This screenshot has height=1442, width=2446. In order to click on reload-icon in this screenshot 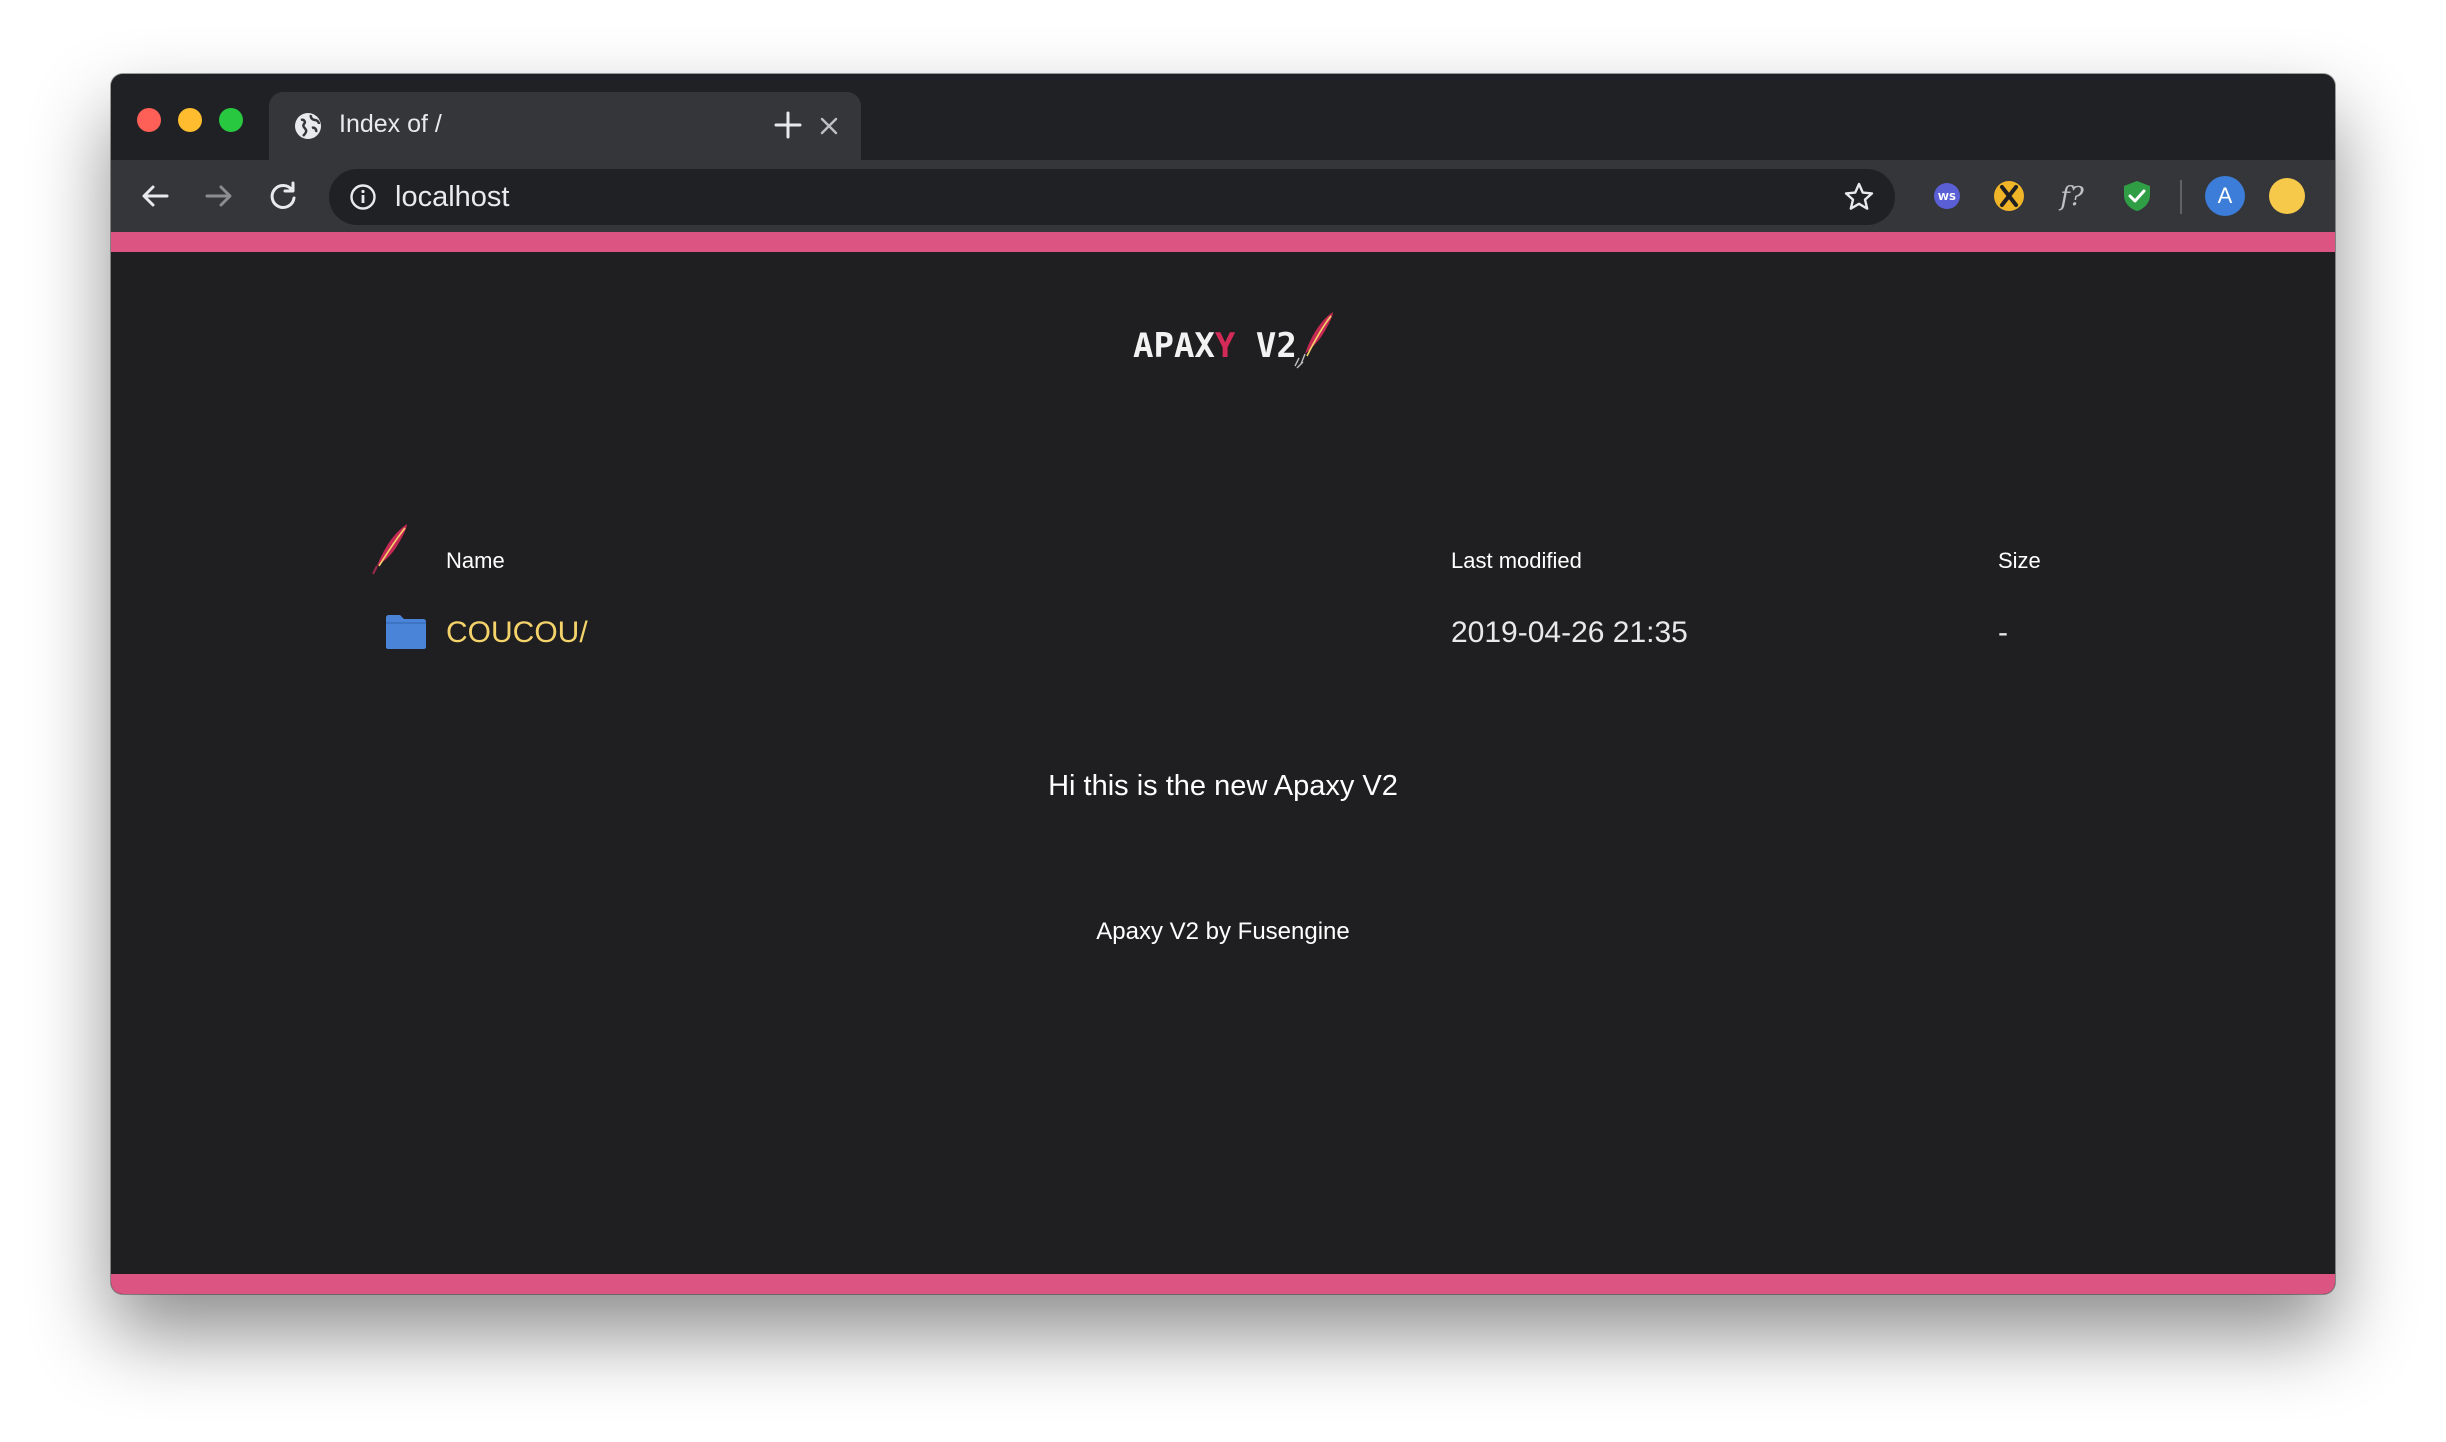, I will do `click(283, 196)`.